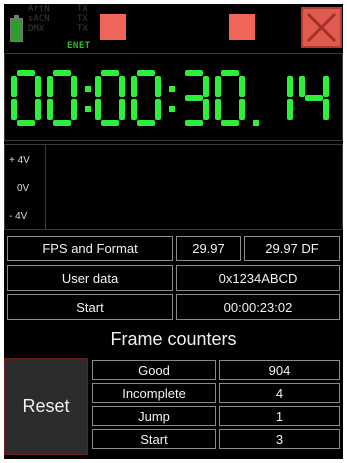 The width and height of the screenshot is (347, 463). What do you see at coordinates (16, 28) in the screenshot?
I see `battery-icon` at bounding box center [16, 28].